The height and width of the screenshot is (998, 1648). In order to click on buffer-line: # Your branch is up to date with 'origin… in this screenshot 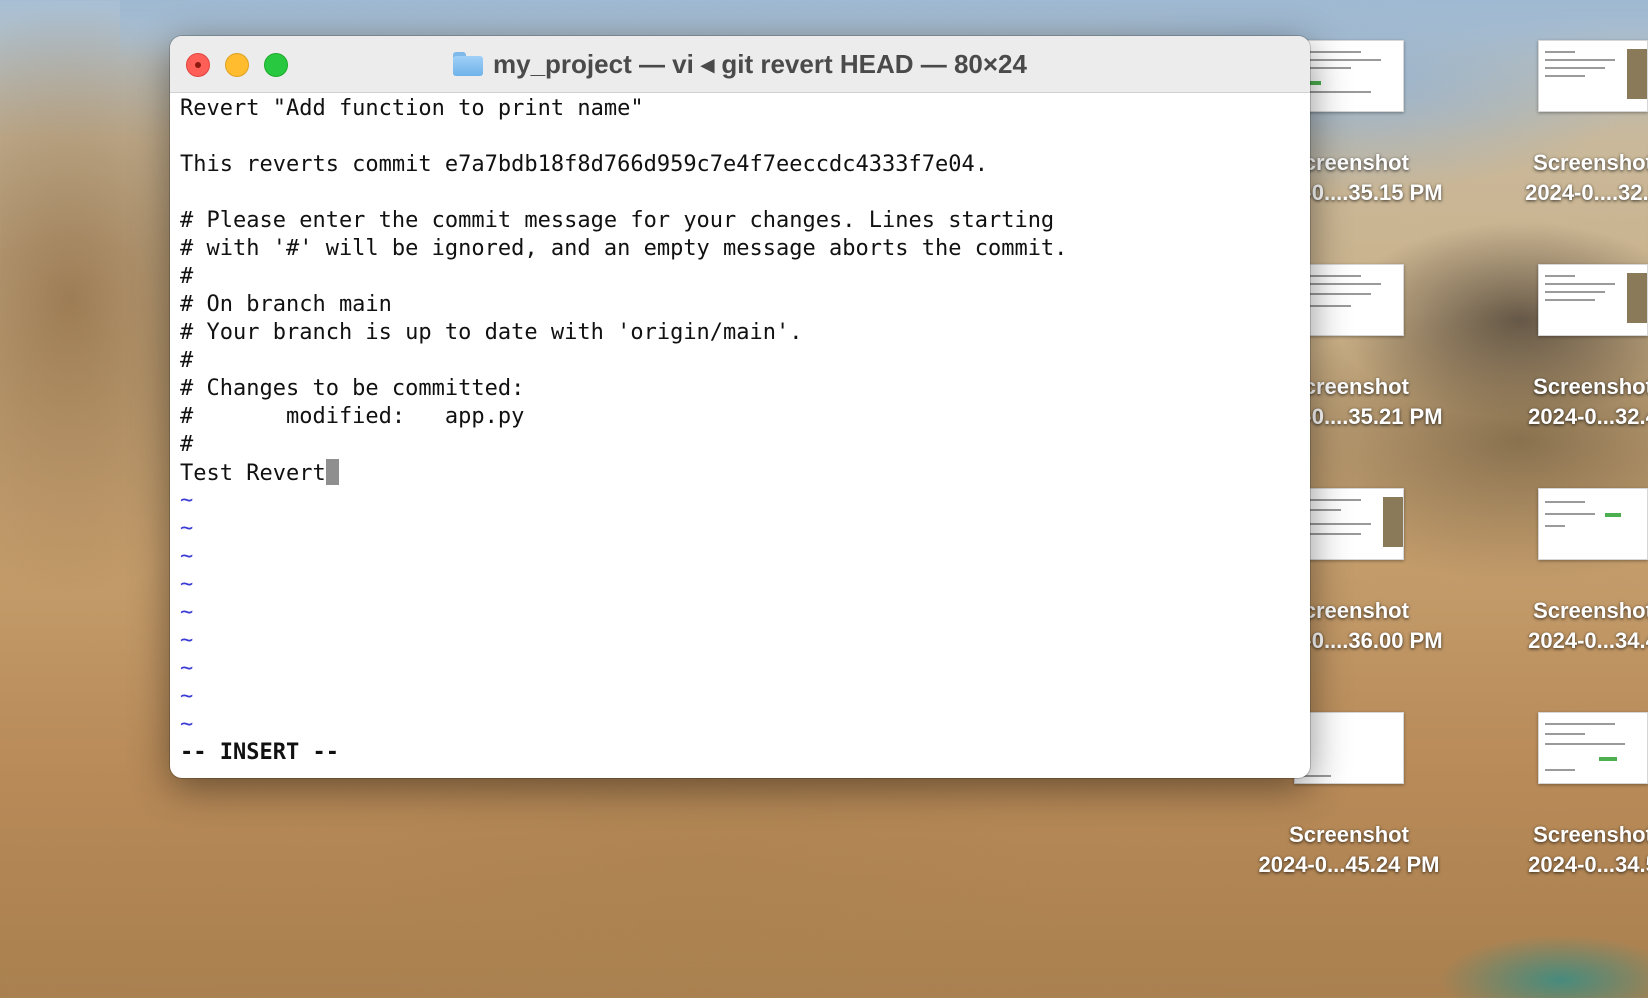, I will do `click(491, 332)`.